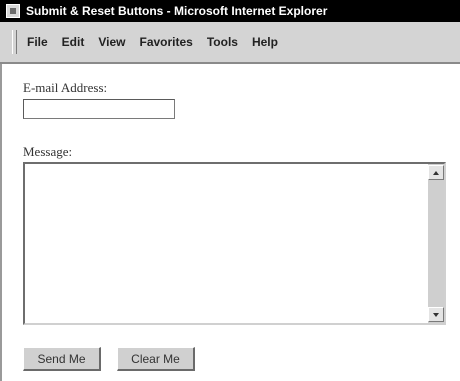 The height and width of the screenshot is (381, 460). What do you see at coordinates (48, 151) in the screenshot?
I see `message-label: Message:` at bounding box center [48, 151].